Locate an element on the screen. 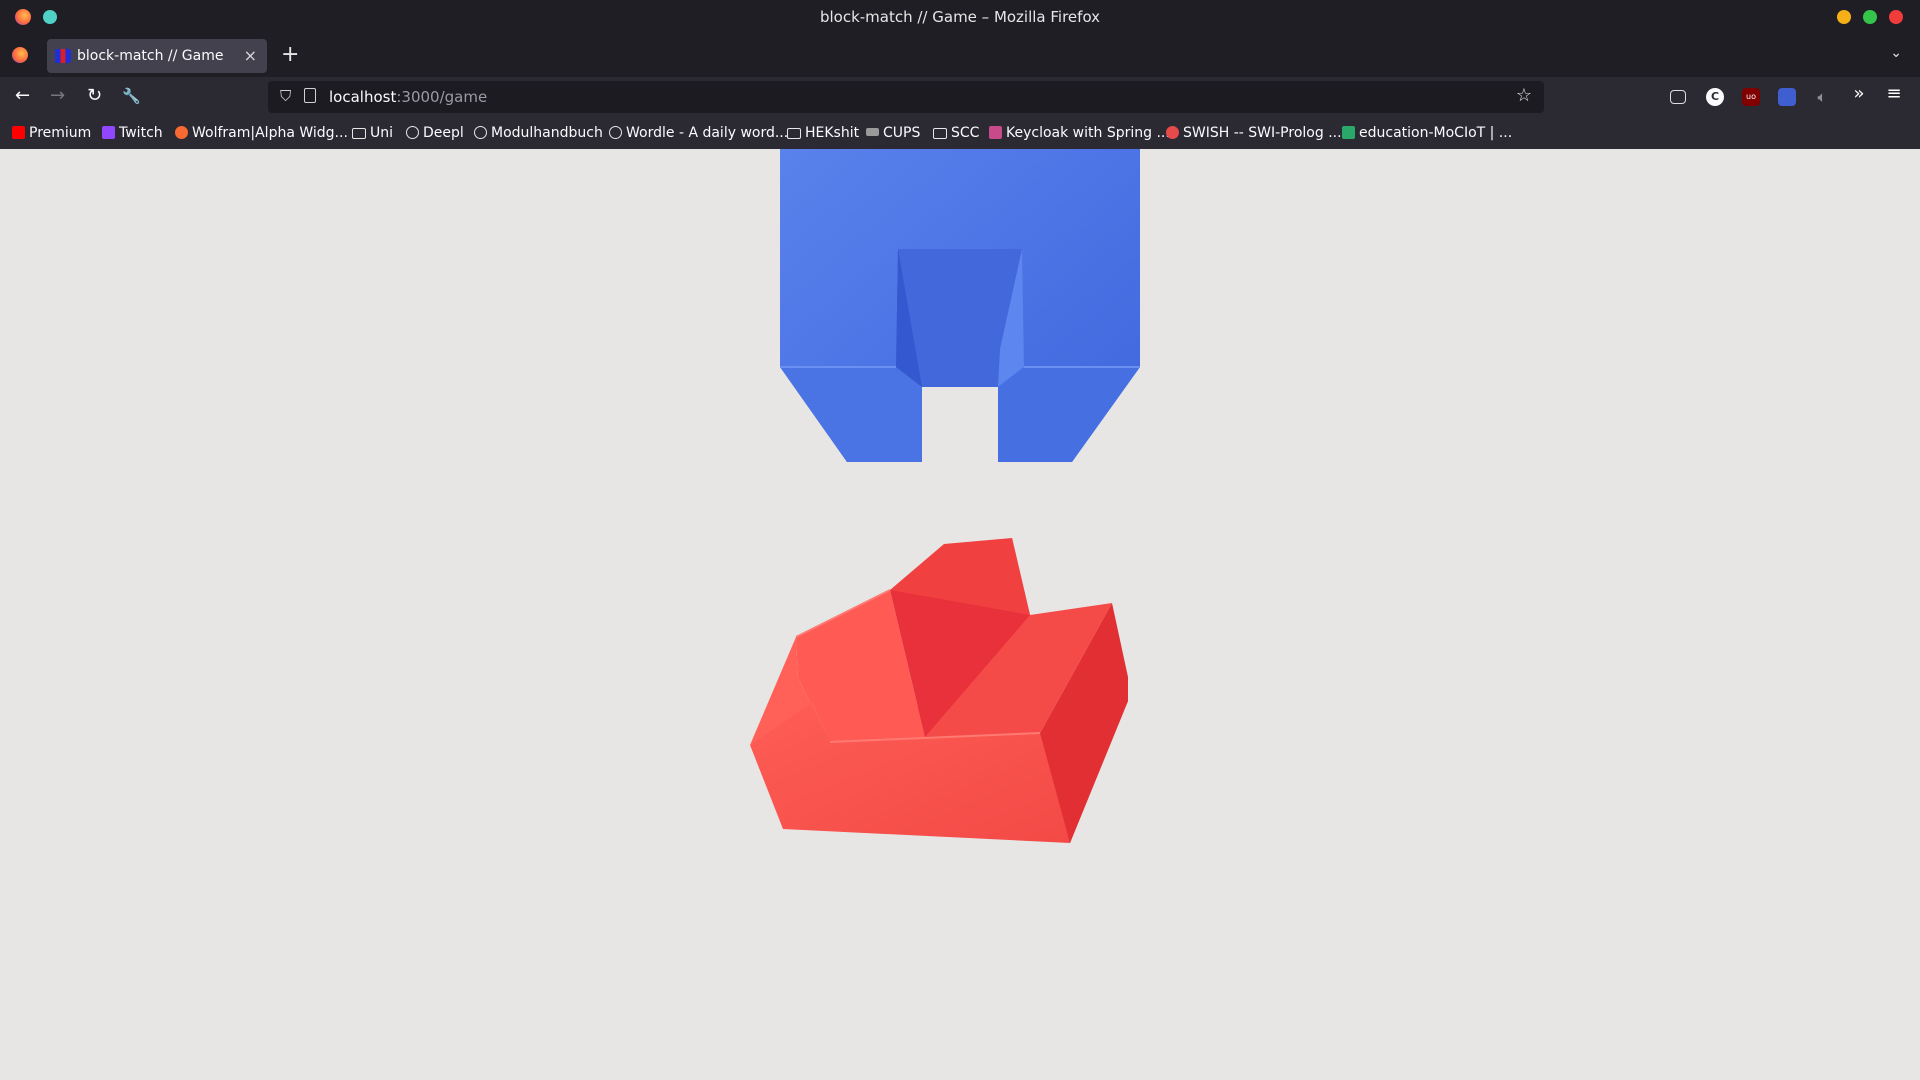 The image size is (1920, 1080). bookmark-cups: CUPS is located at coordinates (893, 133).